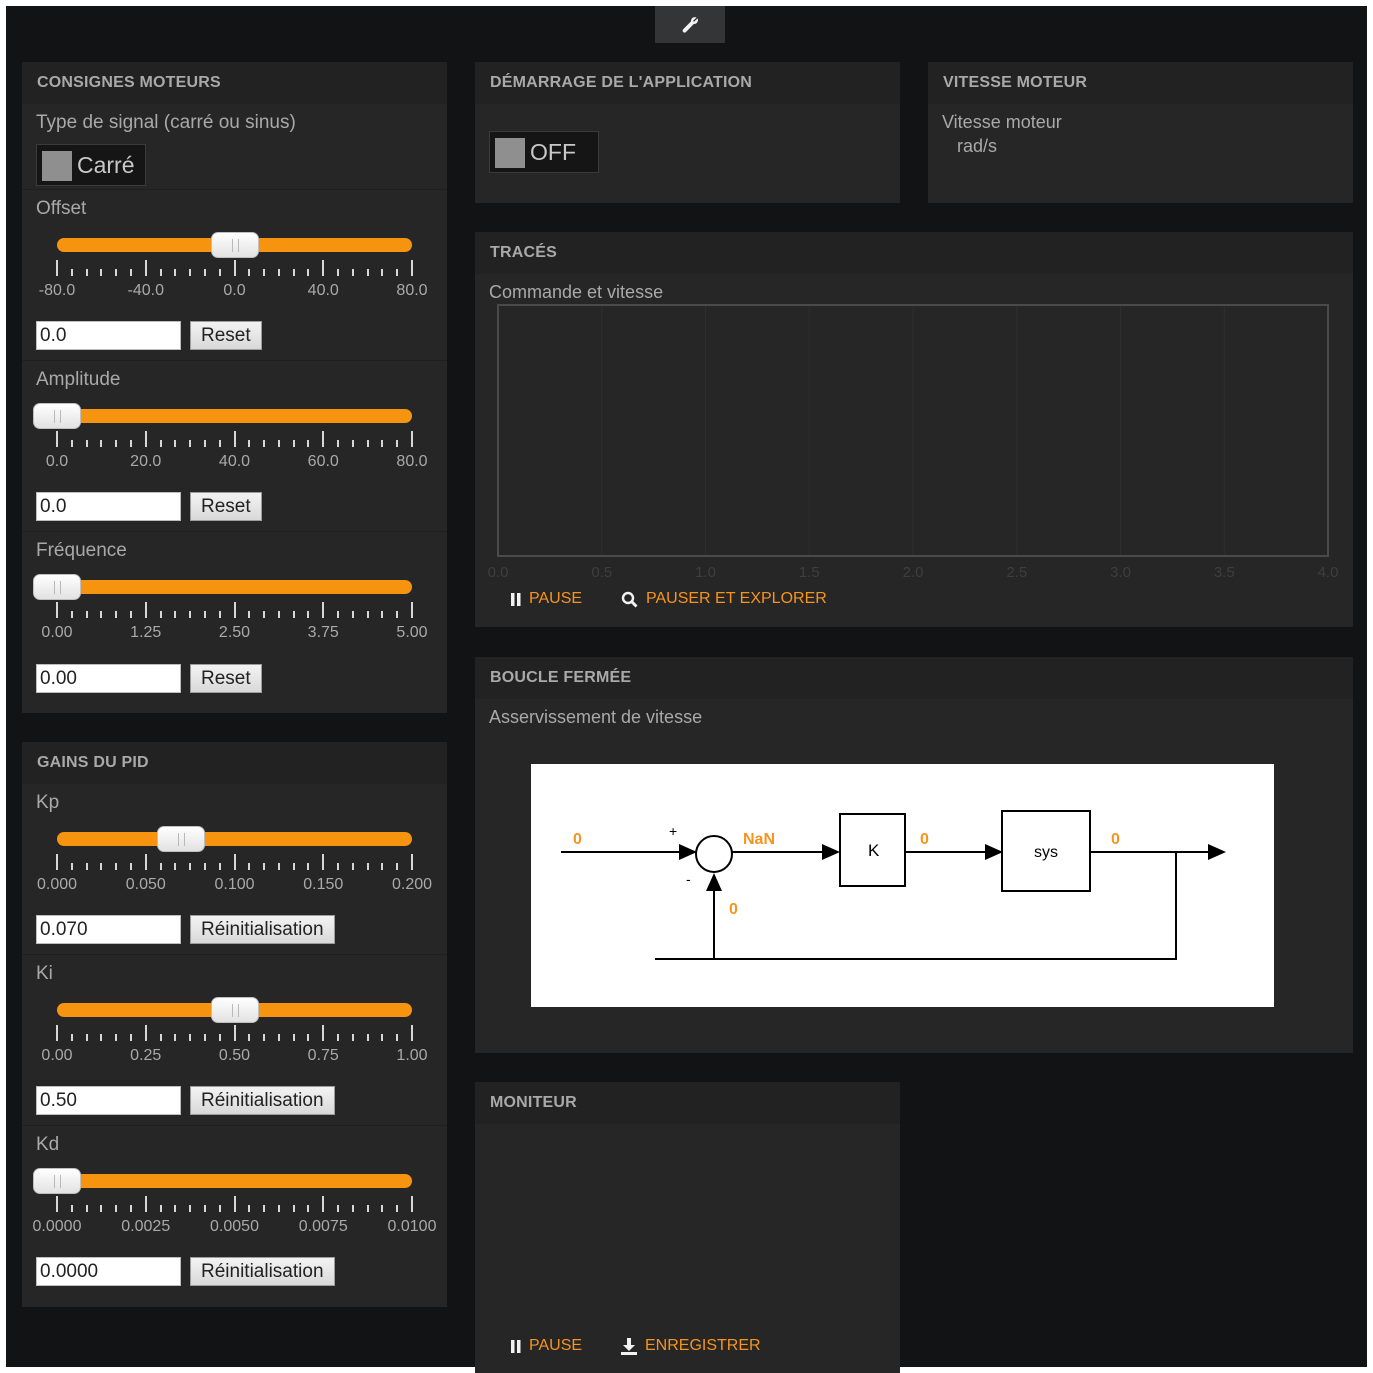 Image resolution: width=1373 pixels, height=1373 pixels. I want to click on divider, so click(234, 189).